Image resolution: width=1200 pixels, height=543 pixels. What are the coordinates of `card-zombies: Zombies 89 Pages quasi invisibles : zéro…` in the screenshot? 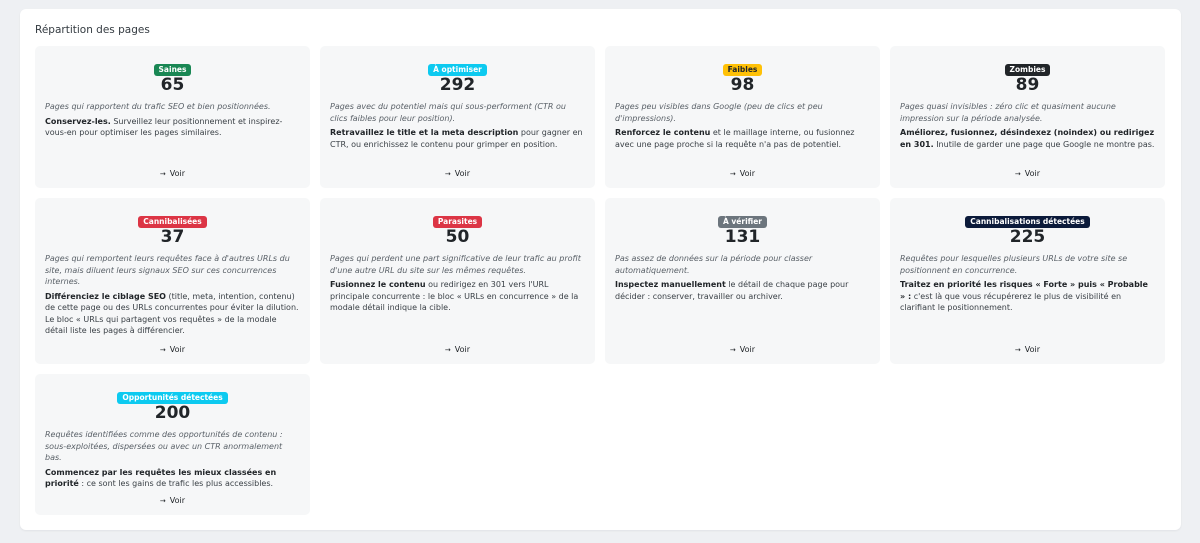 It's located at (1027, 117).